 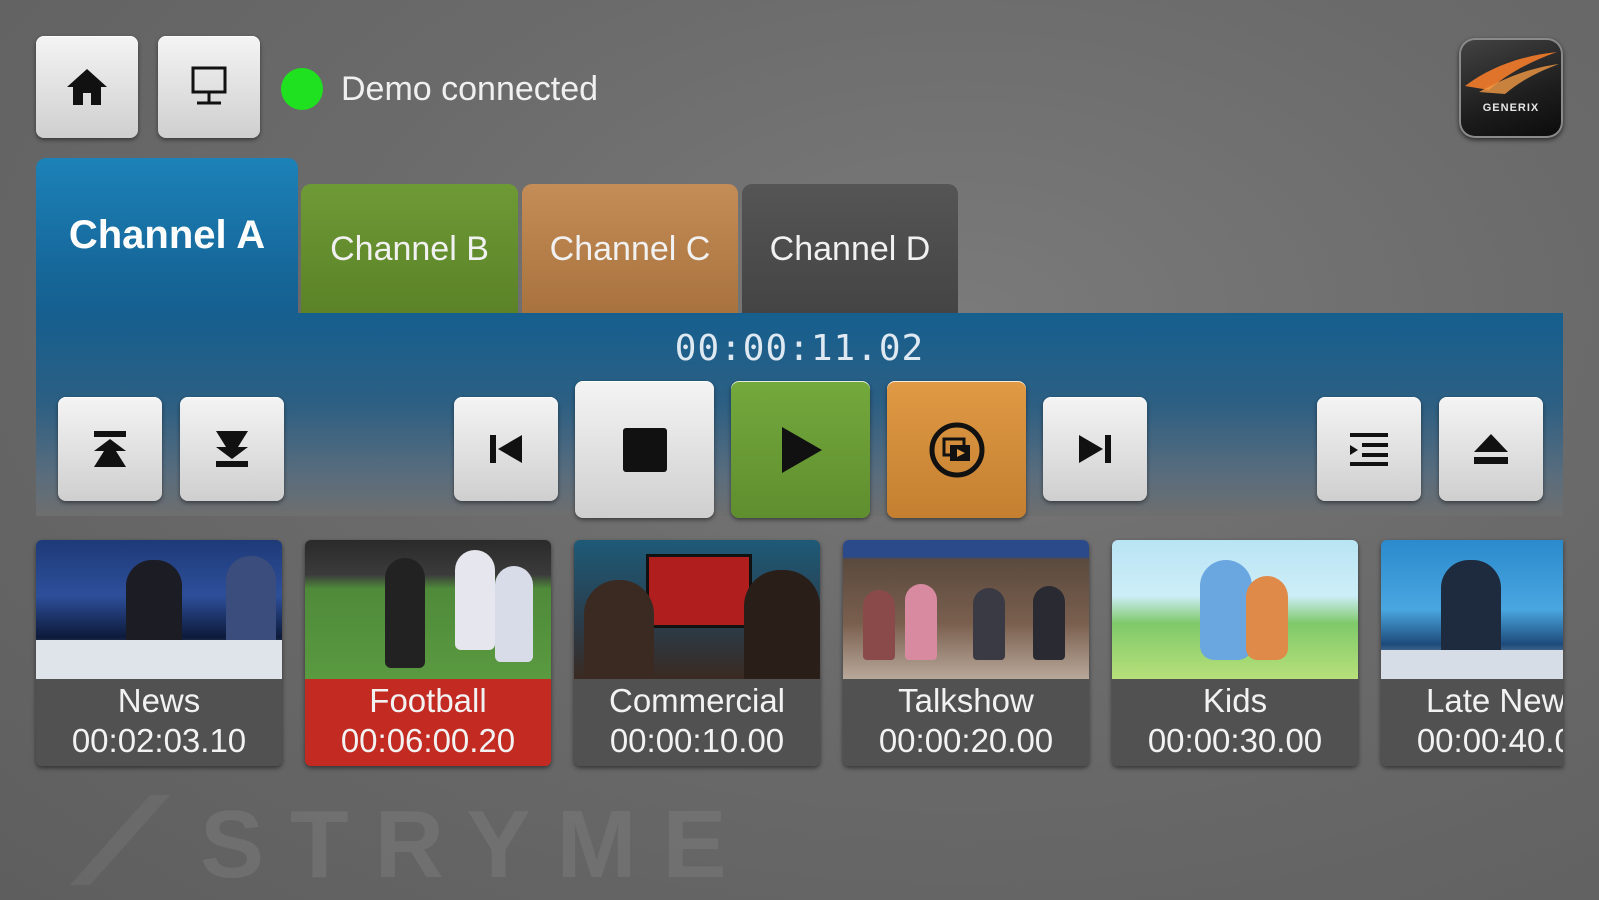 I want to click on stop-icon, so click(x=644, y=449).